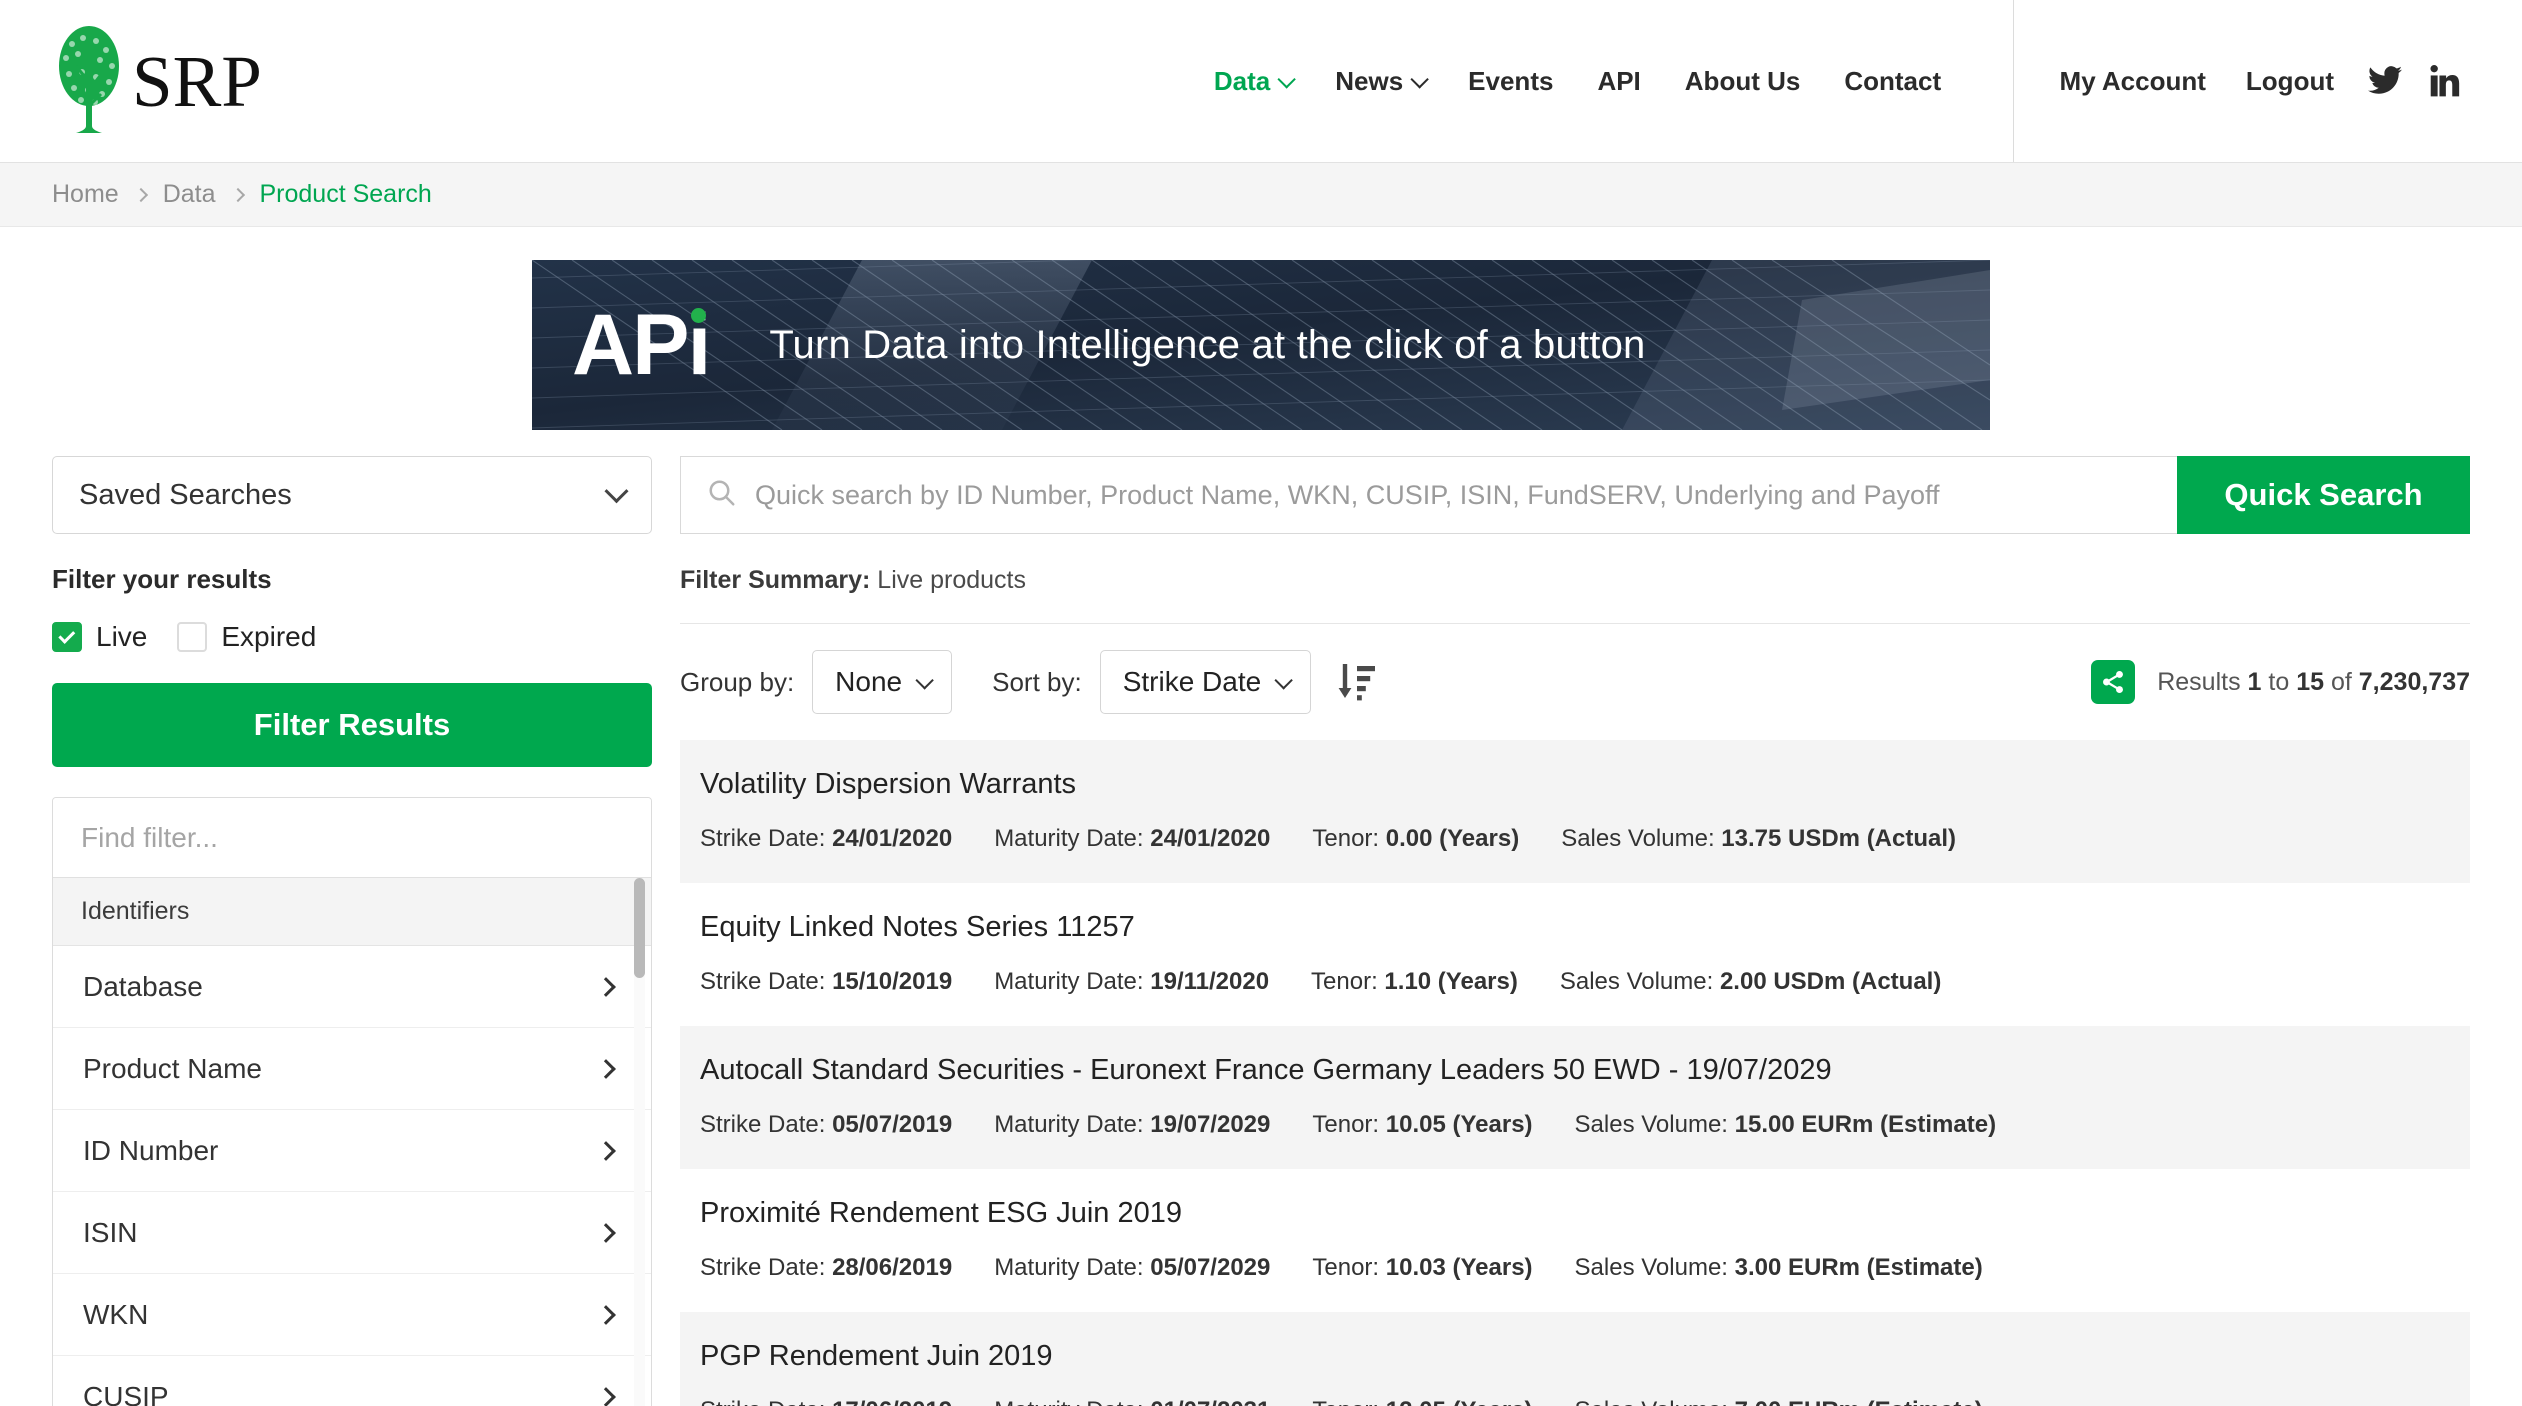 This screenshot has height=1406, width=2522. What do you see at coordinates (352, 1151) in the screenshot?
I see `filter-item-id-number: ID Number` at bounding box center [352, 1151].